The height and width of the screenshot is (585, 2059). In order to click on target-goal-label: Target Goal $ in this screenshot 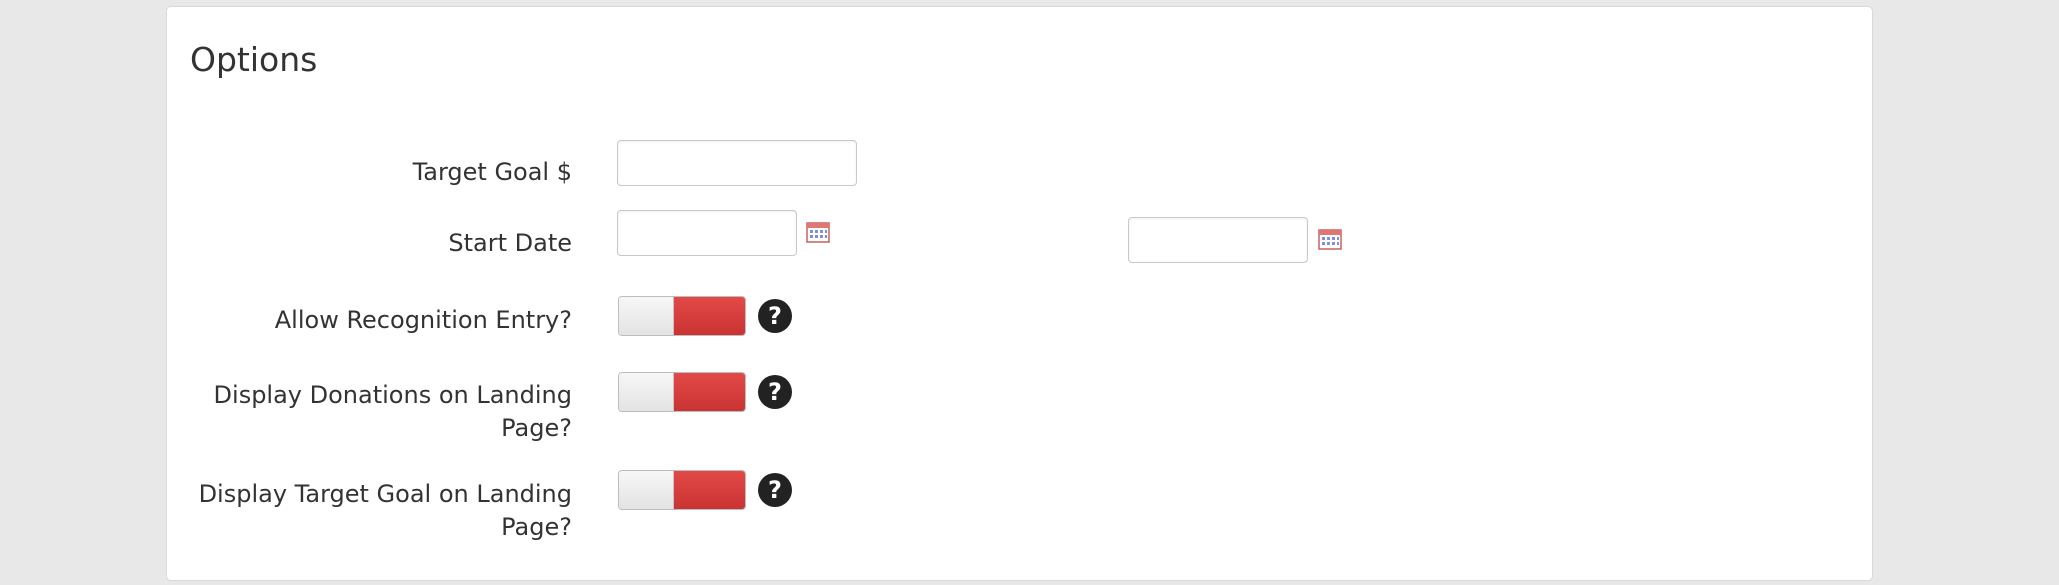, I will do `click(492, 172)`.